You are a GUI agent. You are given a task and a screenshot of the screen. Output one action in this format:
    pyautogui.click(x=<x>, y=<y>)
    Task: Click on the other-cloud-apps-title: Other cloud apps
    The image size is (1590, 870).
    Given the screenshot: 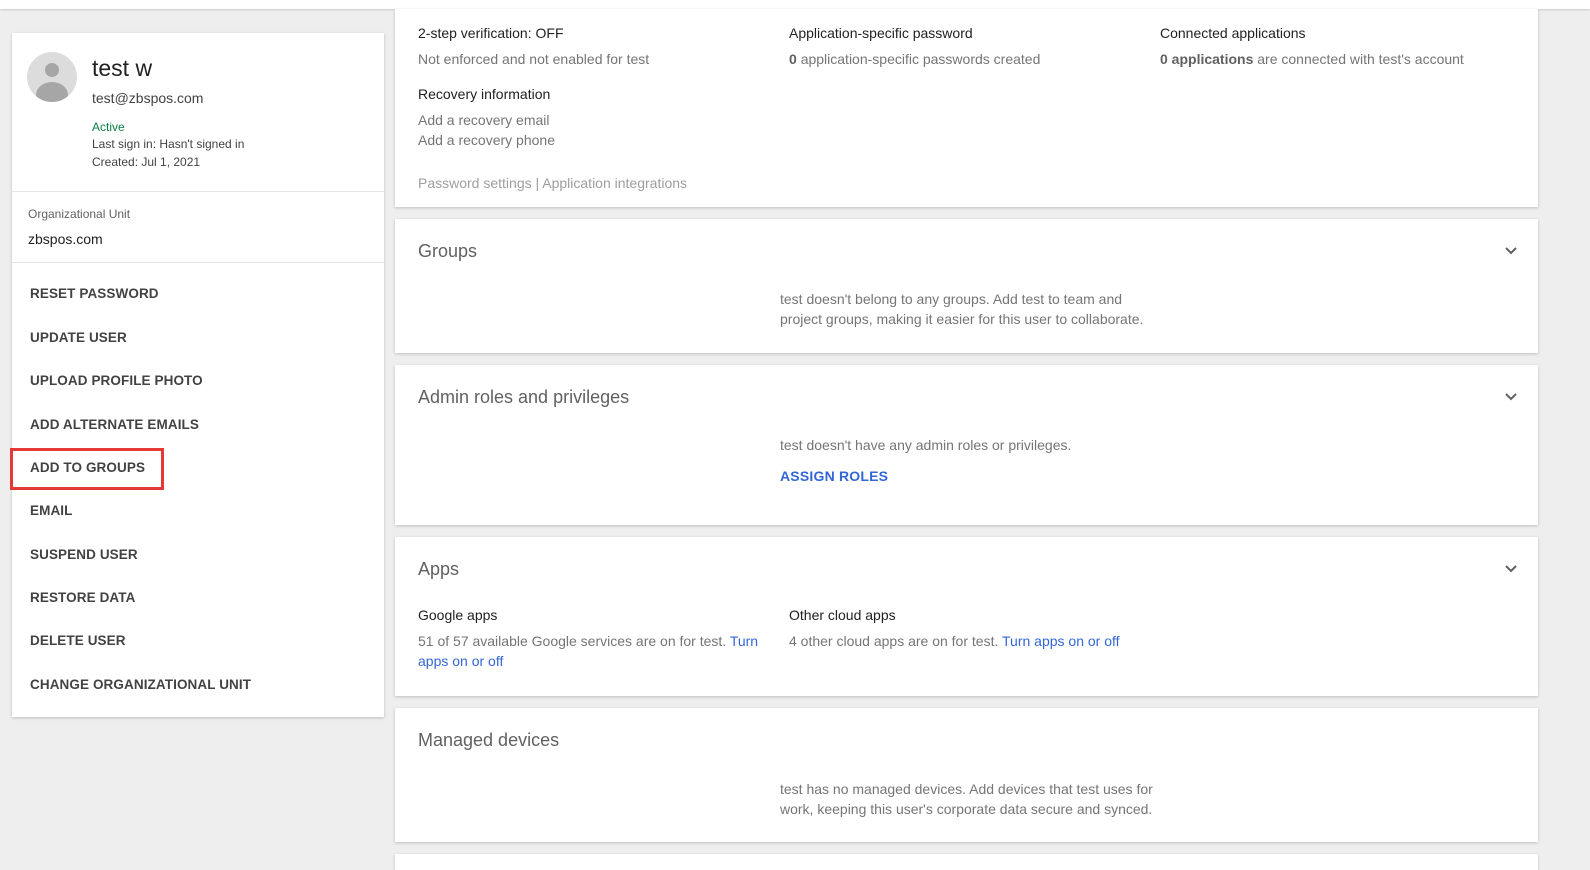 What is the action you would take?
    pyautogui.click(x=842, y=615)
    